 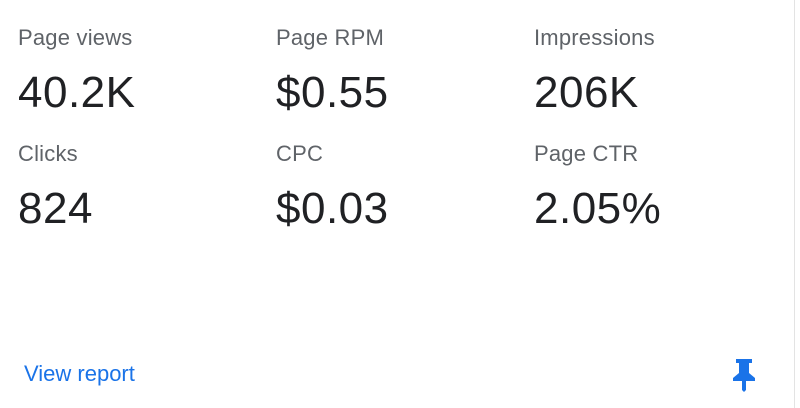 I want to click on metric-label: Page RPM, so click(x=330, y=37).